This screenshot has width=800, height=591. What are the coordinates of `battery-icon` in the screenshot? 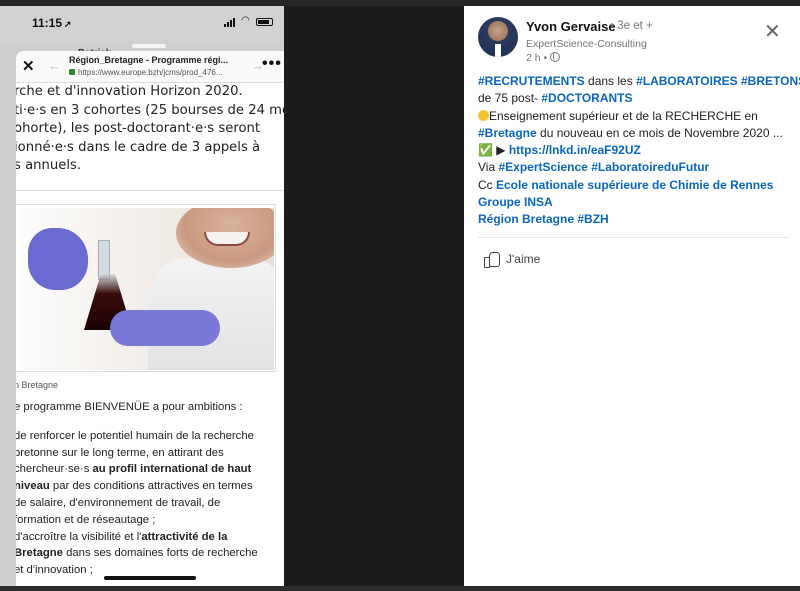 It's located at (264, 22).